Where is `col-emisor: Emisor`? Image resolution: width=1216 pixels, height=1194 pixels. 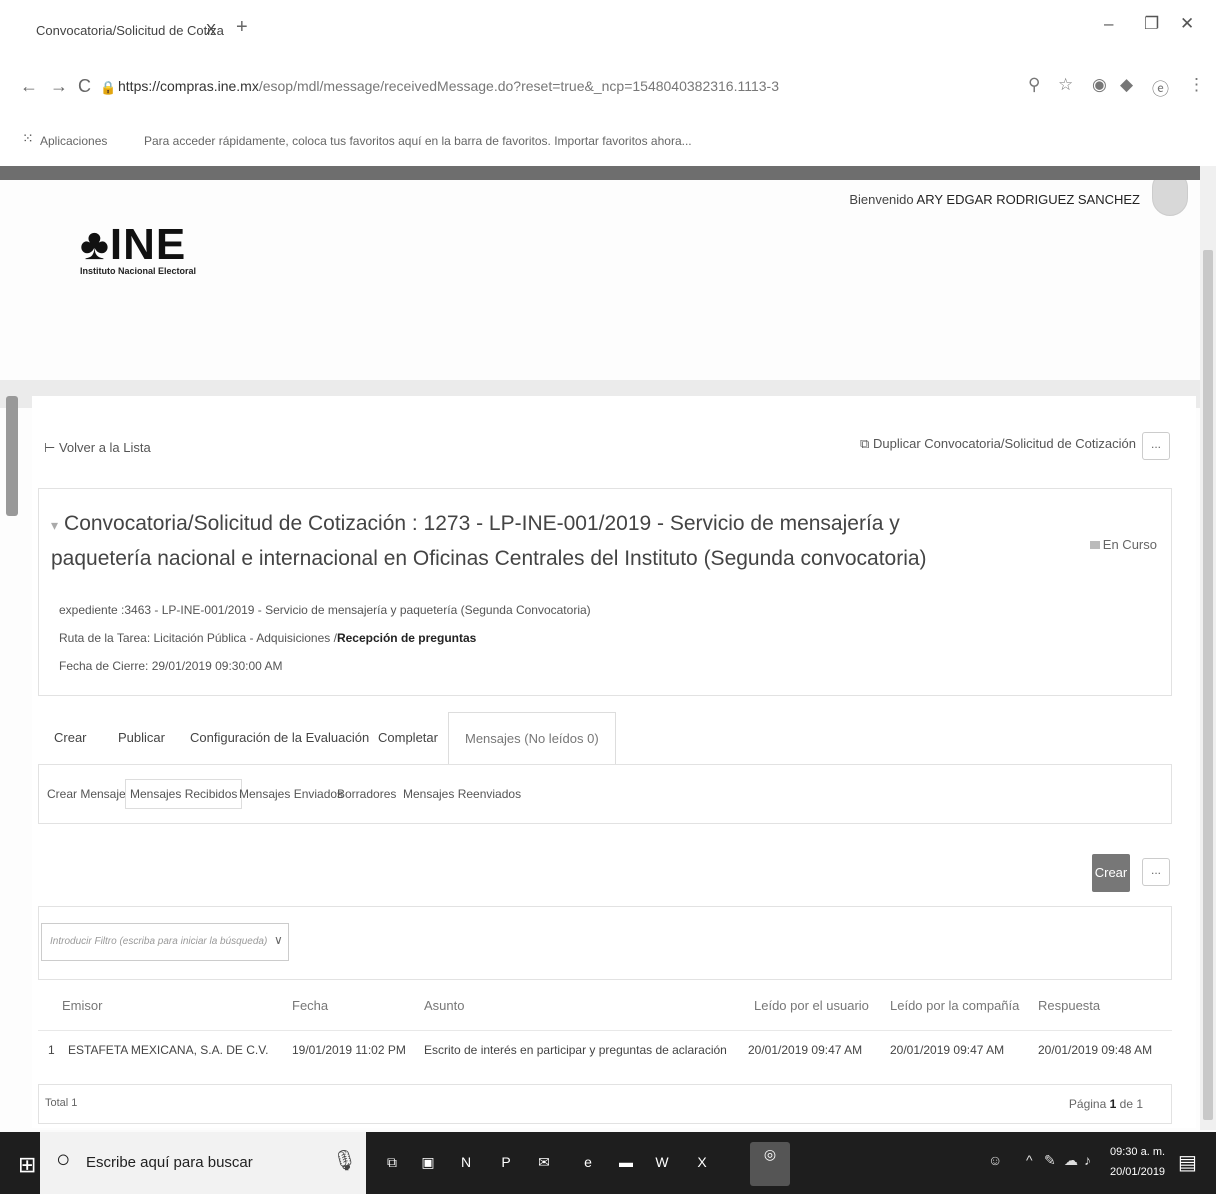
col-emisor: Emisor is located at coordinates (82, 1005).